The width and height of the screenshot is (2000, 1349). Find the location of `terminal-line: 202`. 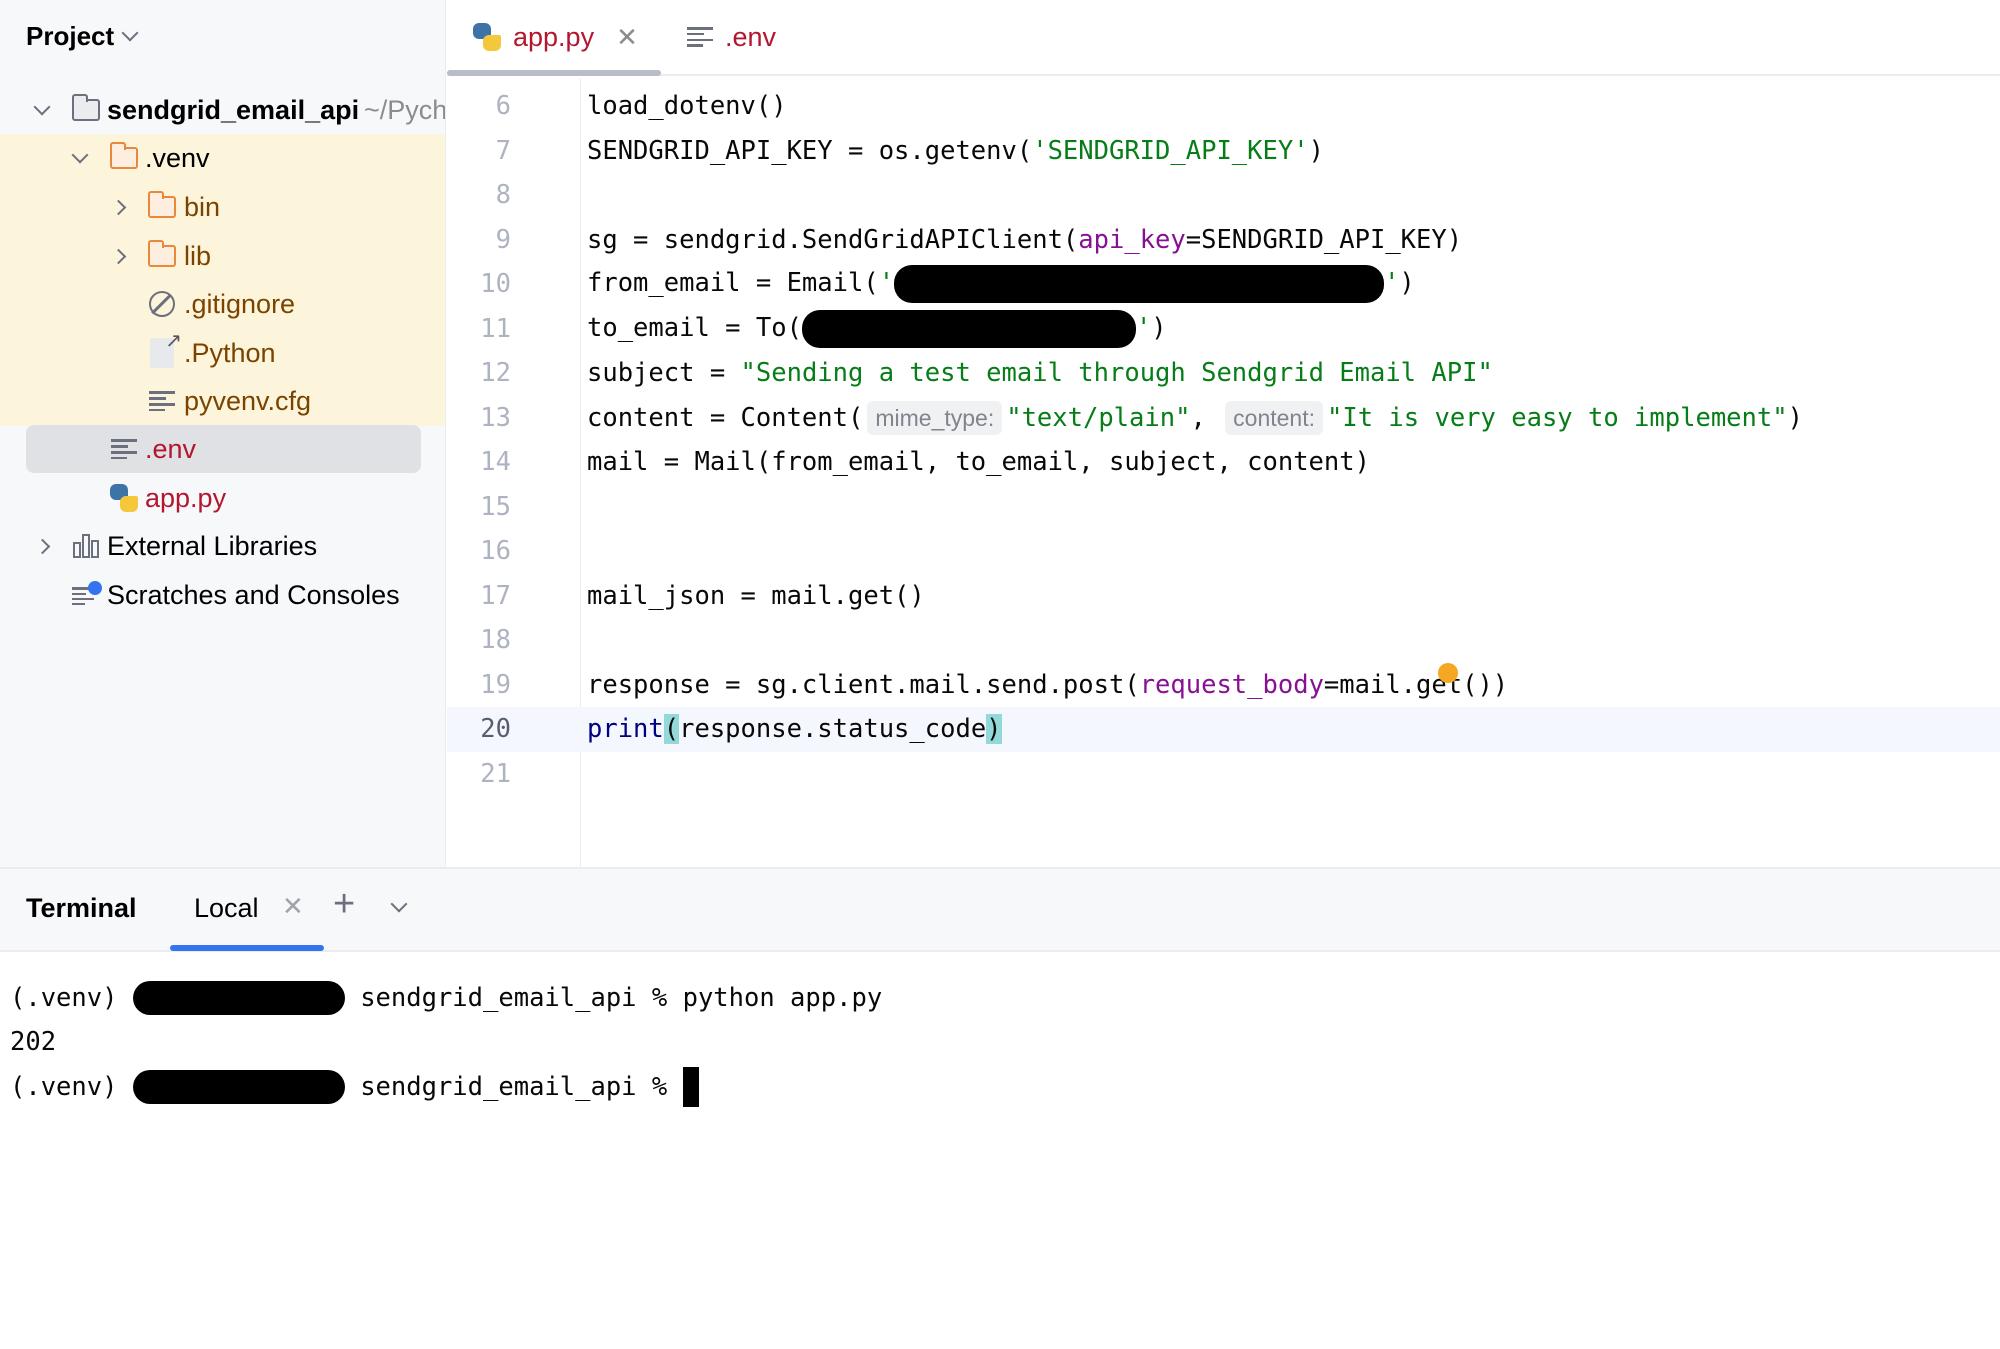

terminal-line: 202 is located at coordinates (33, 1042).